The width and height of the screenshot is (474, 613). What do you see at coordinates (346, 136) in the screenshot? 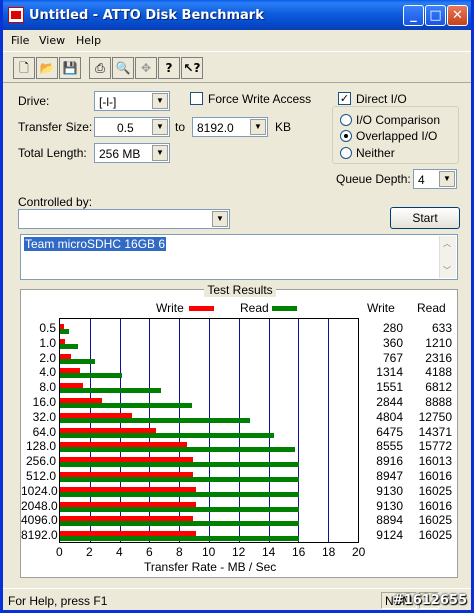
I see `overlapped-io-radio` at bounding box center [346, 136].